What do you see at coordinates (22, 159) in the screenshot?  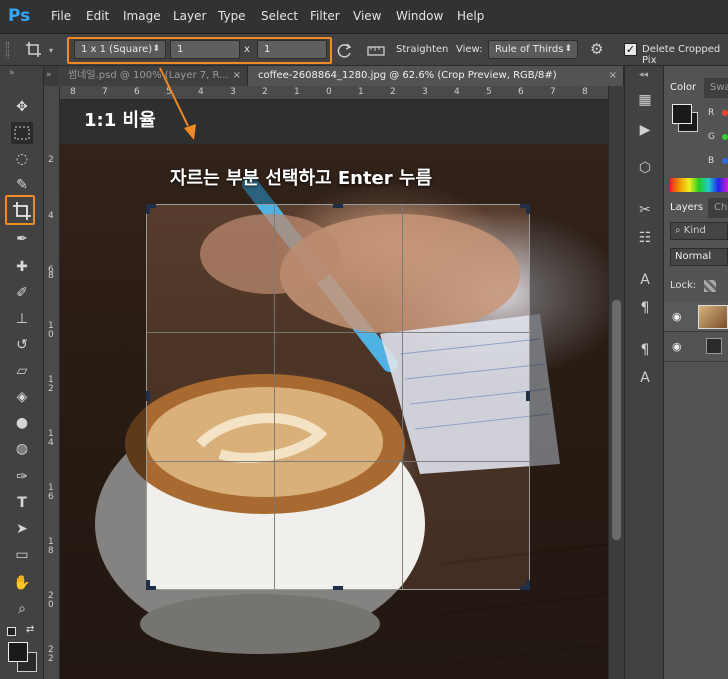 I see `lasso-tool-icon: ◌` at bounding box center [22, 159].